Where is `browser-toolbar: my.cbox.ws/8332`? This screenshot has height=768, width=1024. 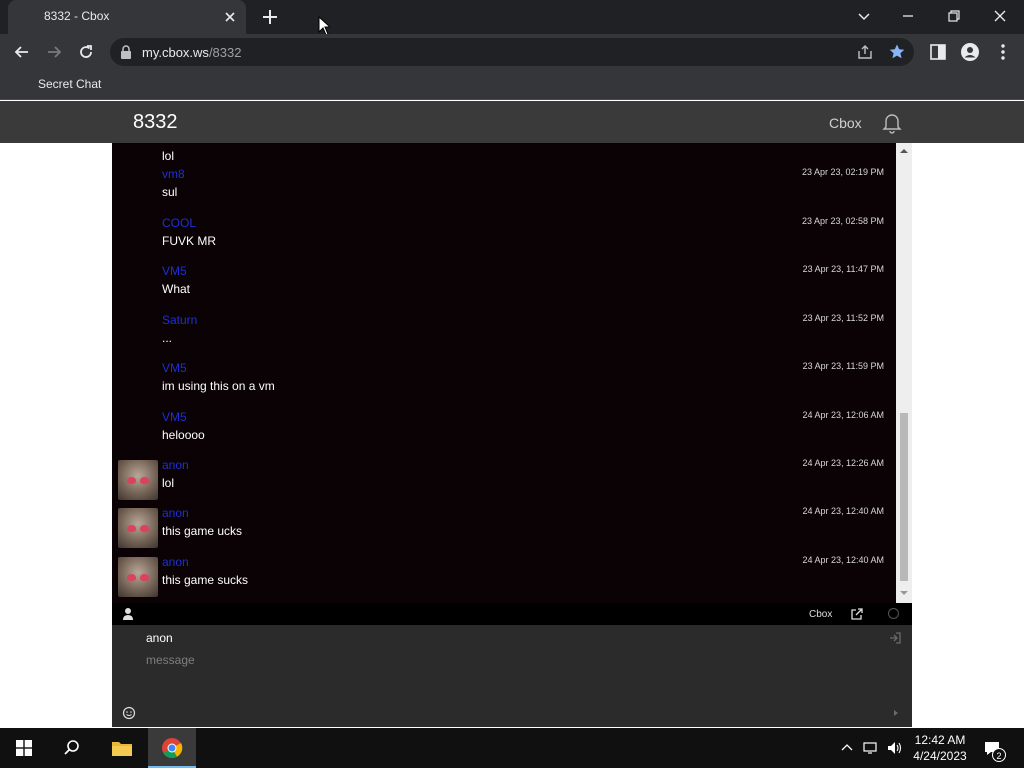
browser-toolbar: my.cbox.ws/8332 is located at coordinates (512, 52).